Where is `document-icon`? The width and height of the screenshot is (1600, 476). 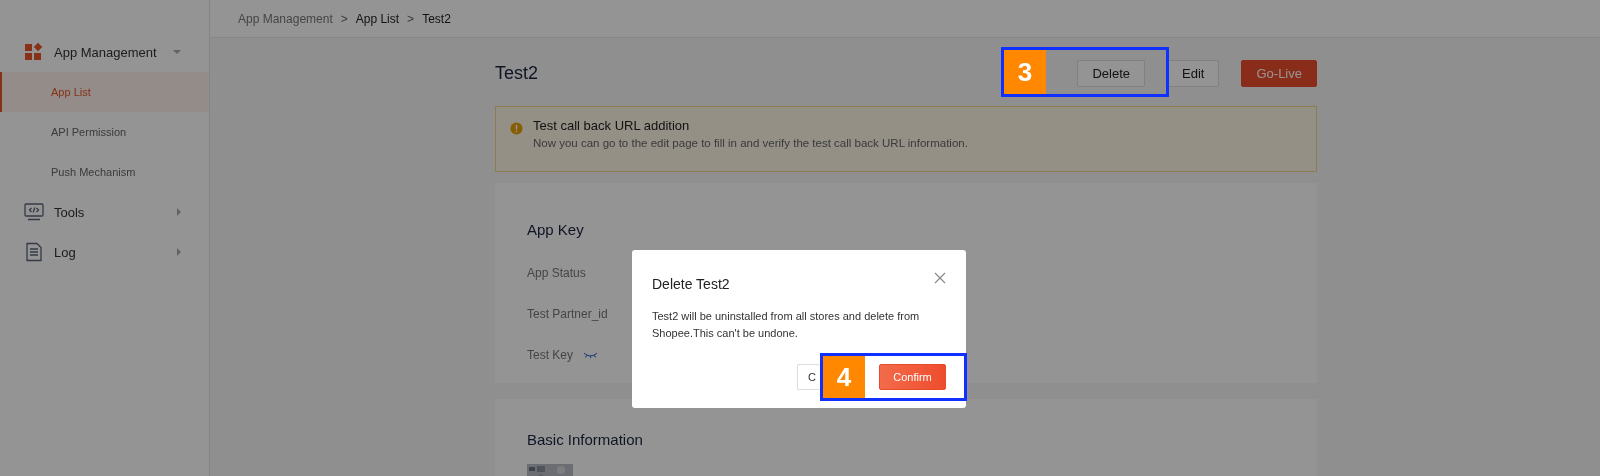
document-icon is located at coordinates (34, 252).